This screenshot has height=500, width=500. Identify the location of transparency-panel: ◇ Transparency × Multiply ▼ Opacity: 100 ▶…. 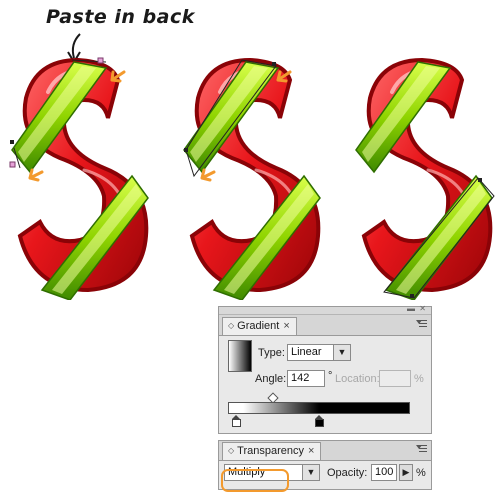
(325, 466).